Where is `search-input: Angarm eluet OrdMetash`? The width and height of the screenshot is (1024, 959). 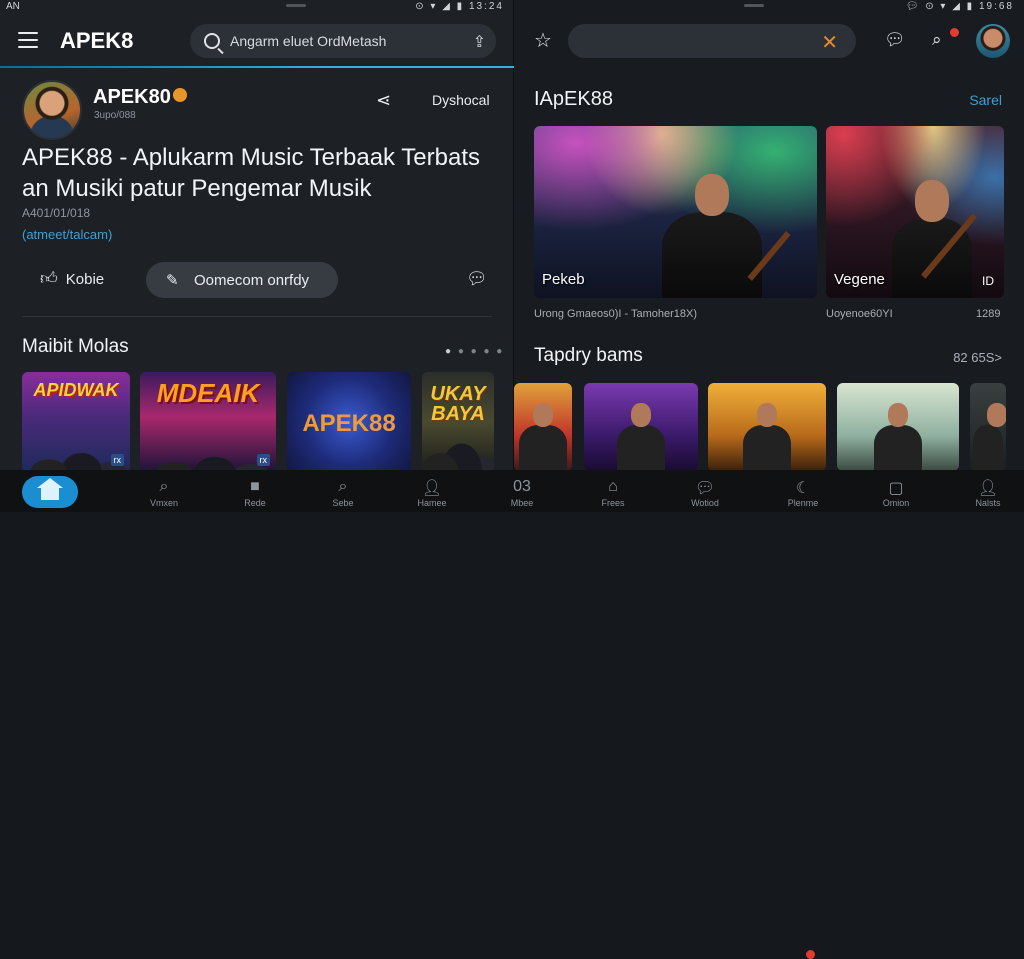 search-input: Angarm eluet OrdMetash is located at coordinates (308, 41).